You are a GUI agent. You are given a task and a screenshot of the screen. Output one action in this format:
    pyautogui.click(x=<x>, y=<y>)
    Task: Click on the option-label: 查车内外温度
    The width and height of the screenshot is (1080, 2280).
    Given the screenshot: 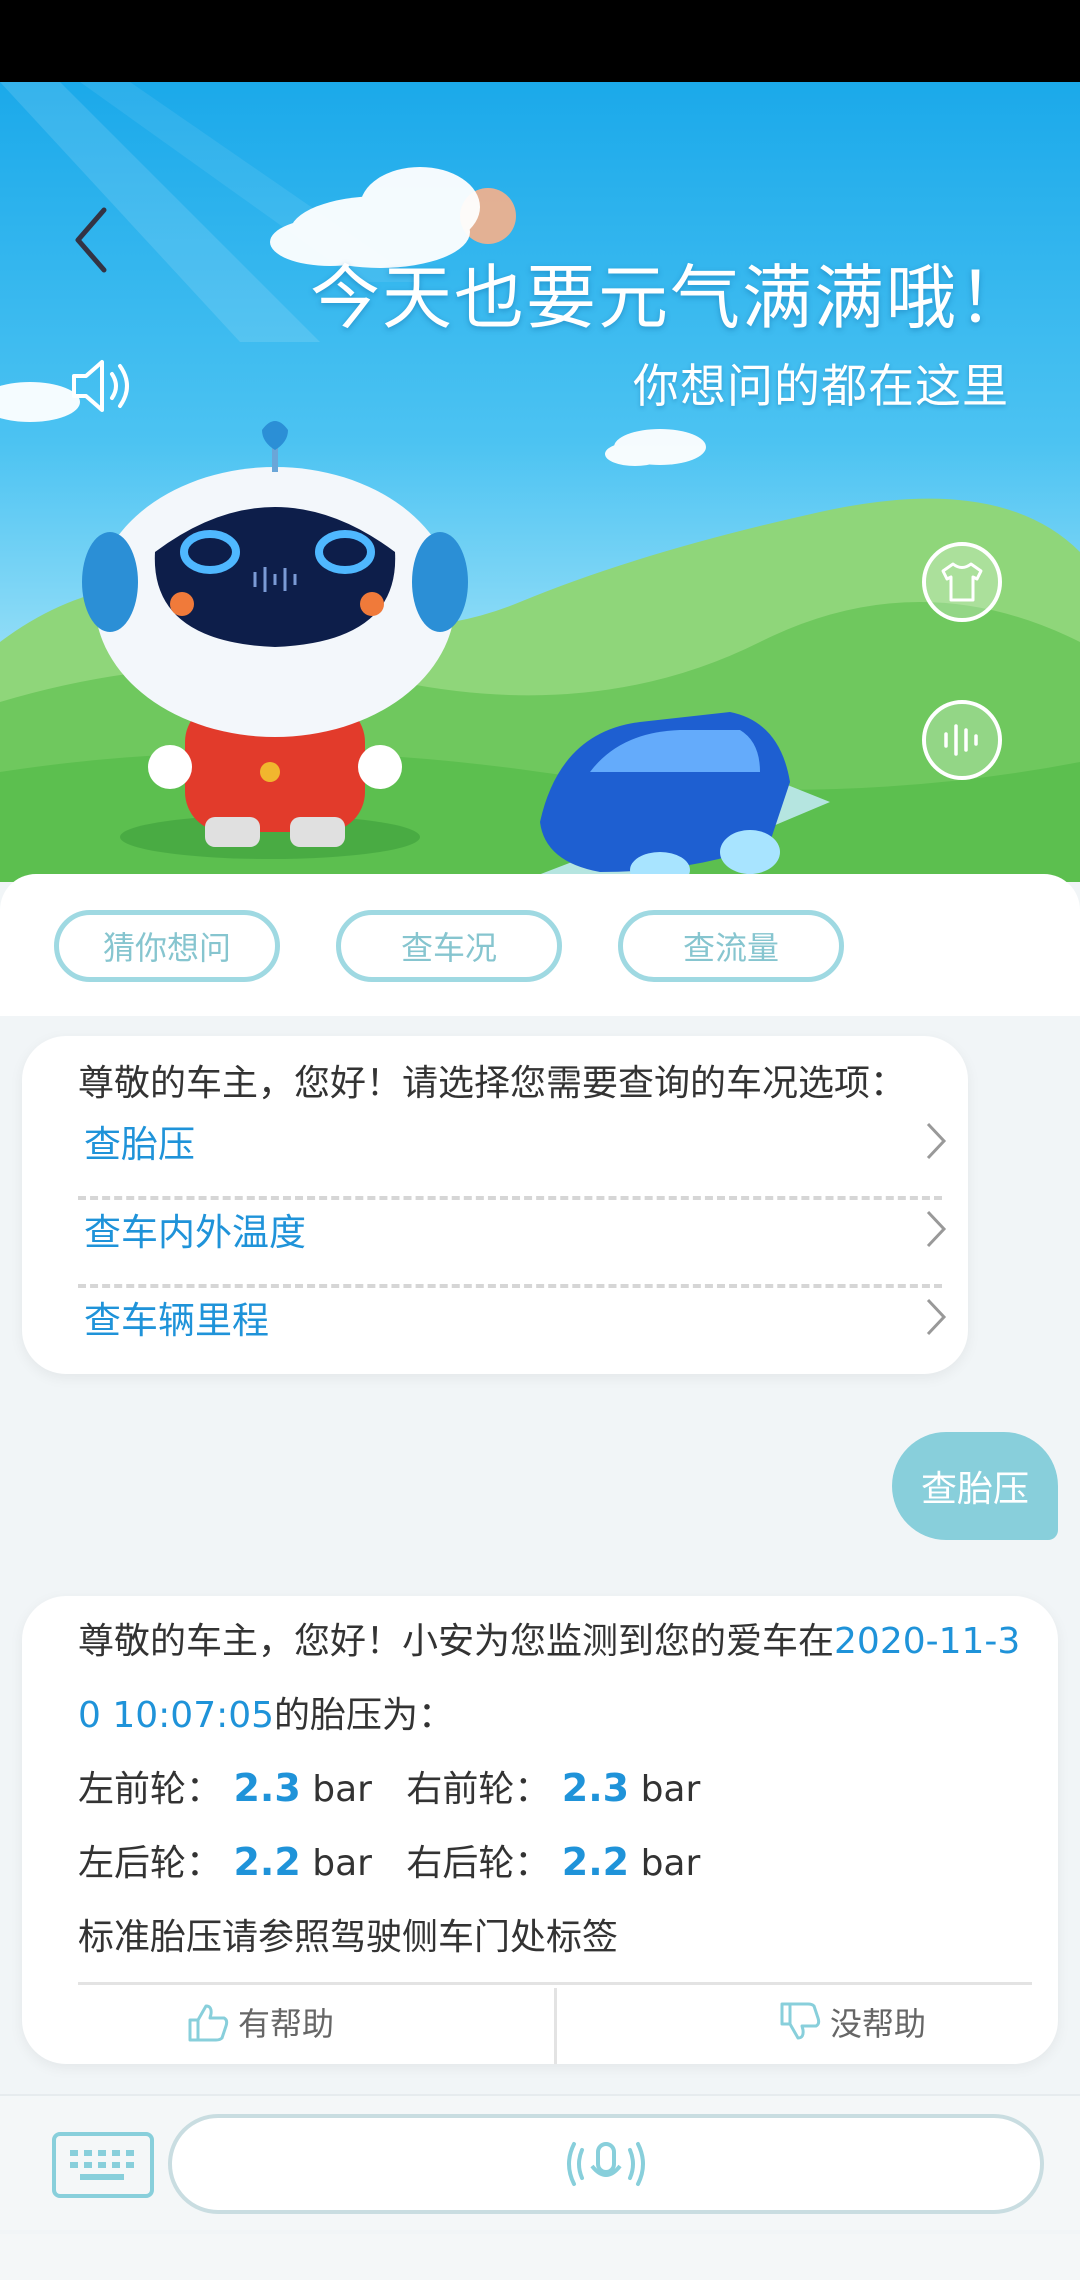 What is the action you would take?
    pyautogui.click(x=195, y=1232)
    